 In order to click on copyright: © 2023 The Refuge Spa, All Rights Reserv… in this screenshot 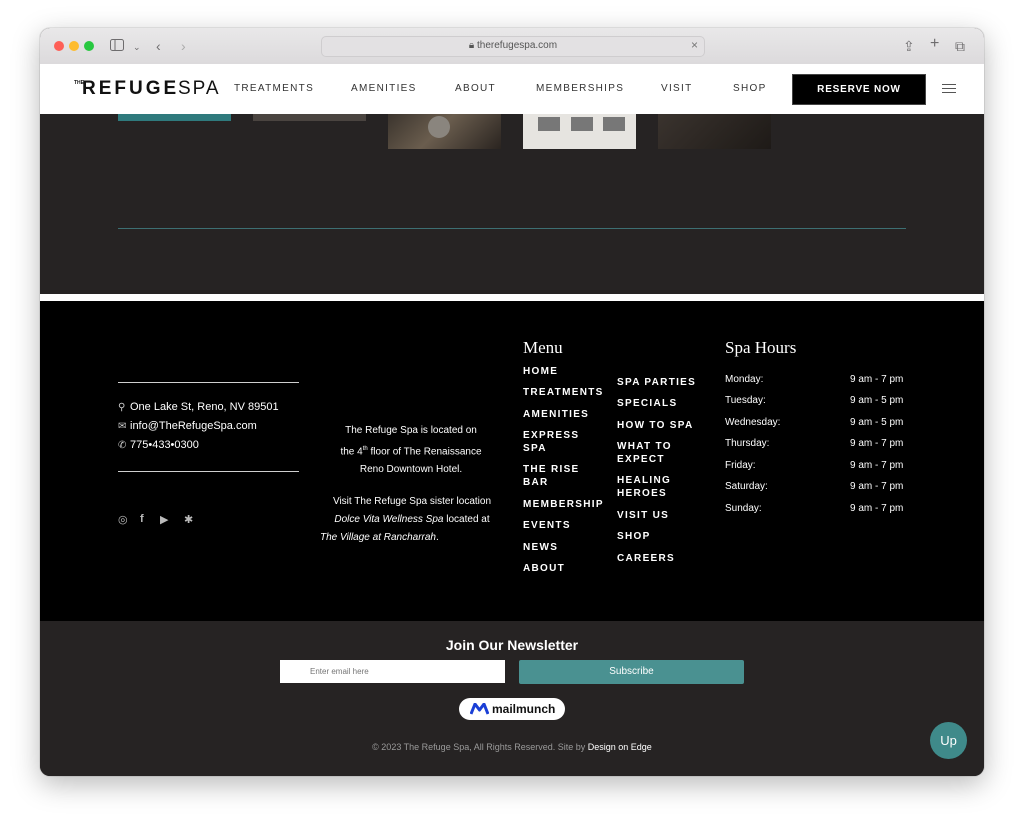, I will do `click(512, 747)`.